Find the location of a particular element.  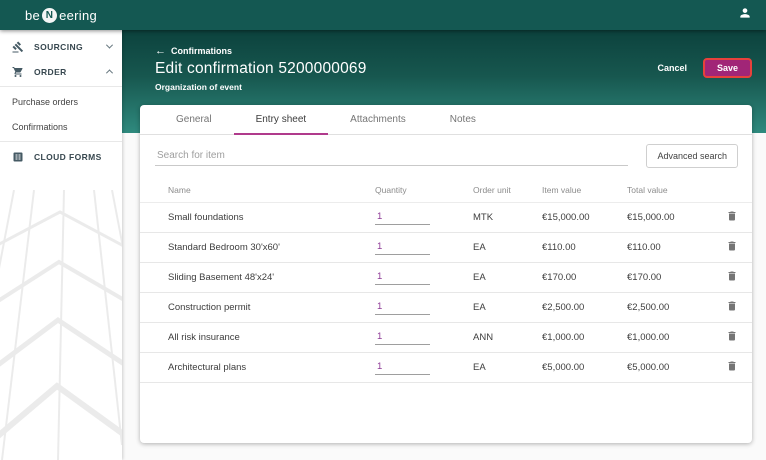

search-input is located at coordinates (392, 156).